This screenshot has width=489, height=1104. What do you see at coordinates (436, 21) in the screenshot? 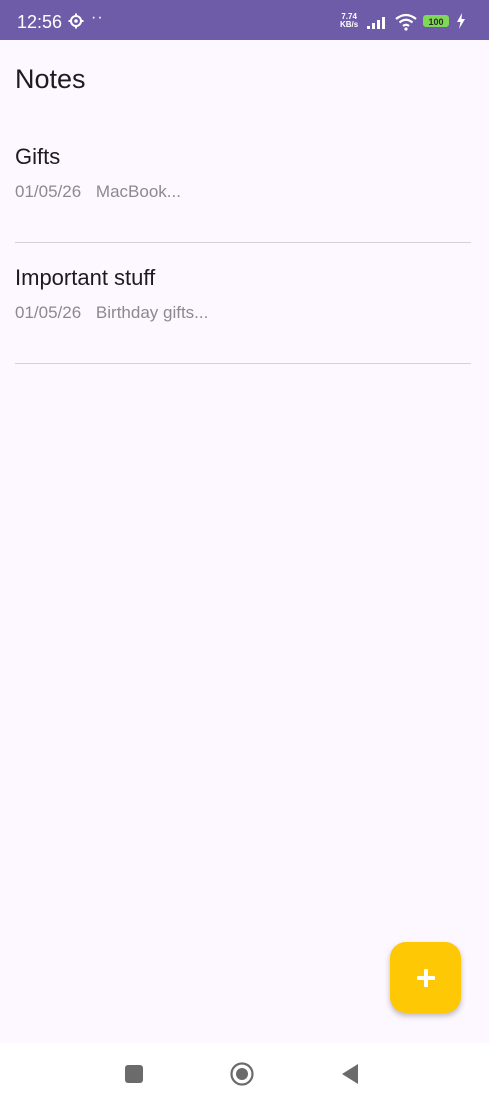
I see `battery-icon: 100` at bounding box center [436, 21].